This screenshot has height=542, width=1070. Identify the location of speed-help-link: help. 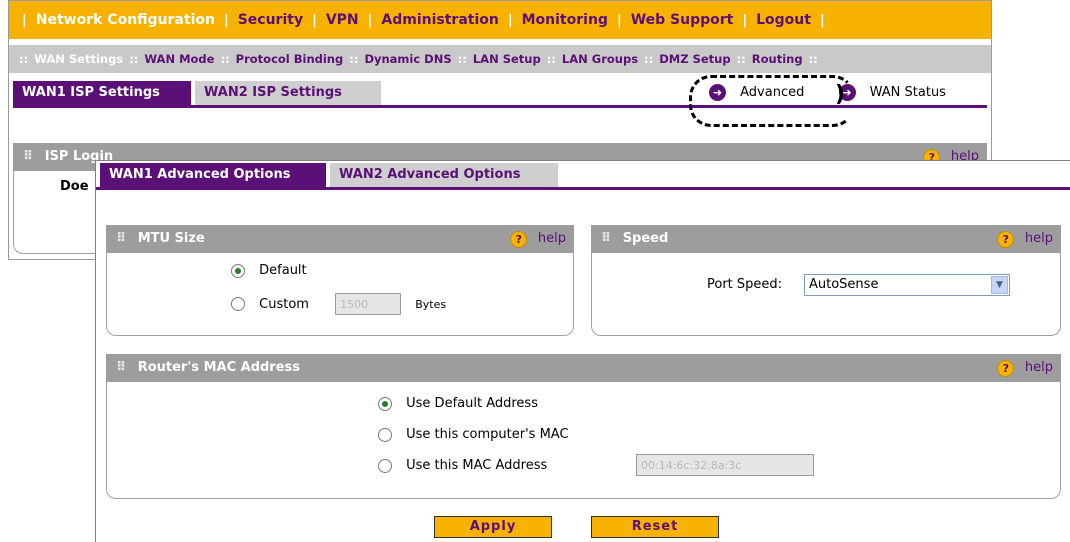
(1039, 238).